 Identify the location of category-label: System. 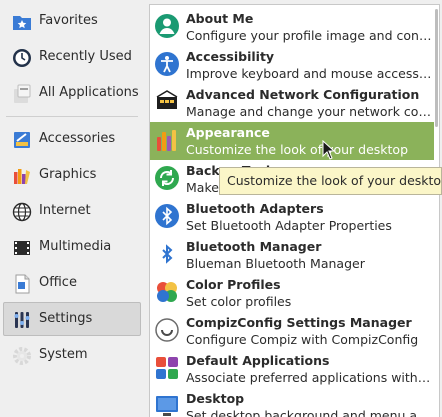
(63, 354).